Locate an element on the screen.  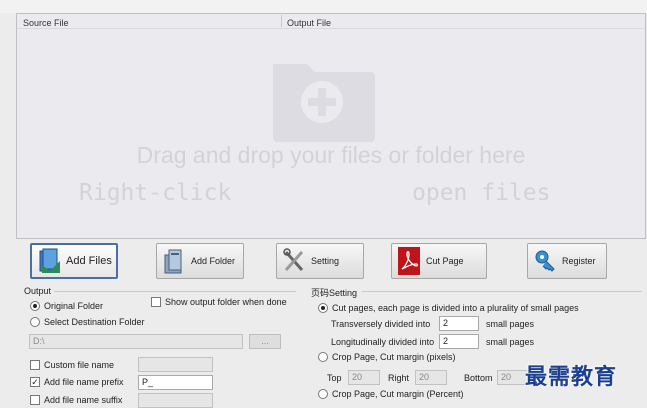
select-destination-radio is located at coordinates (35, 322).